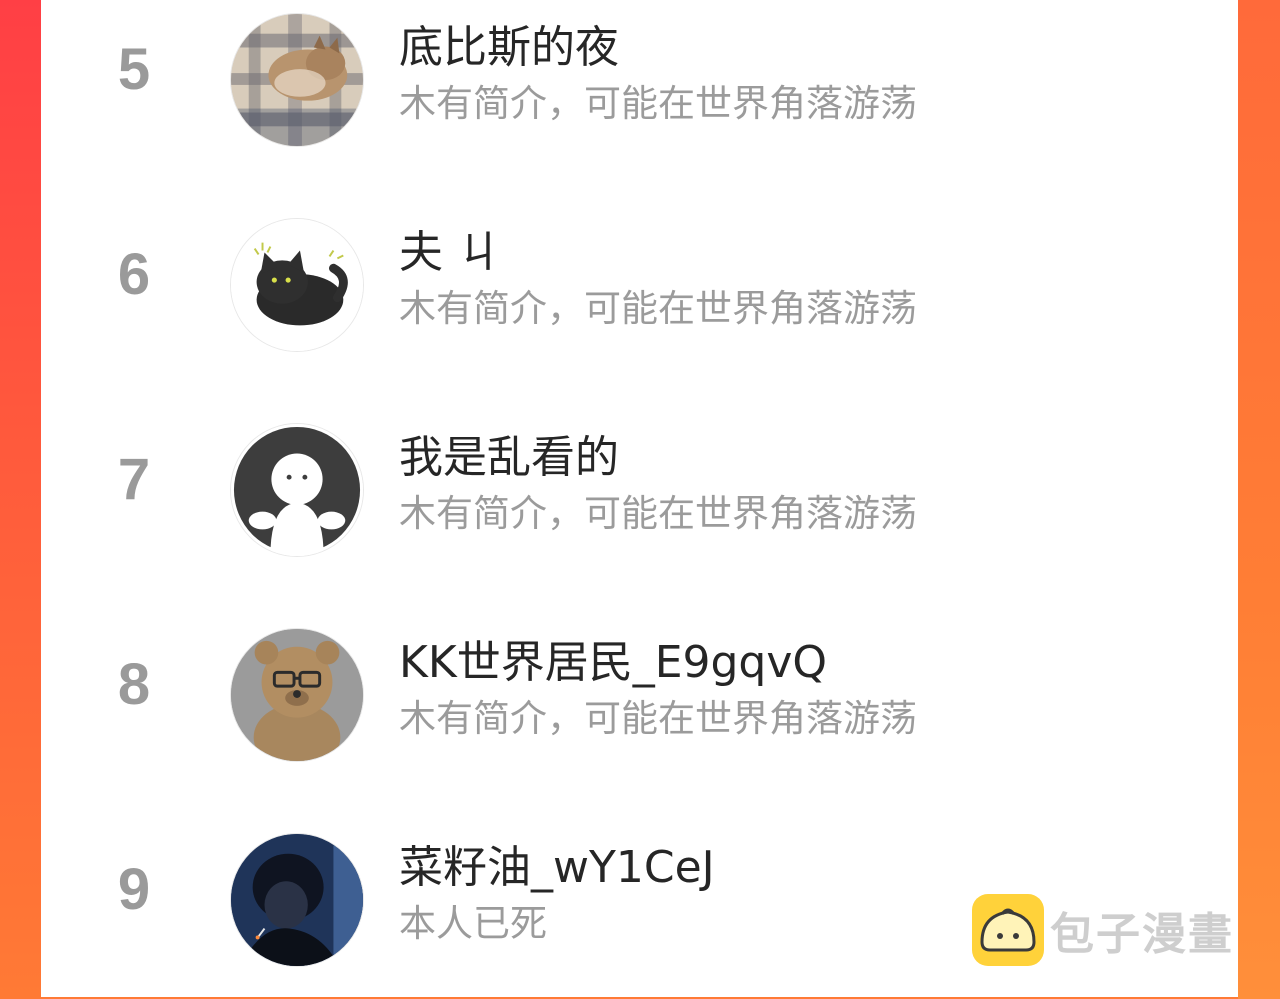 The width and height of the screenshot is (1280, 999). I want to click on watermark: 包子漫畫, so click(1103, 930).